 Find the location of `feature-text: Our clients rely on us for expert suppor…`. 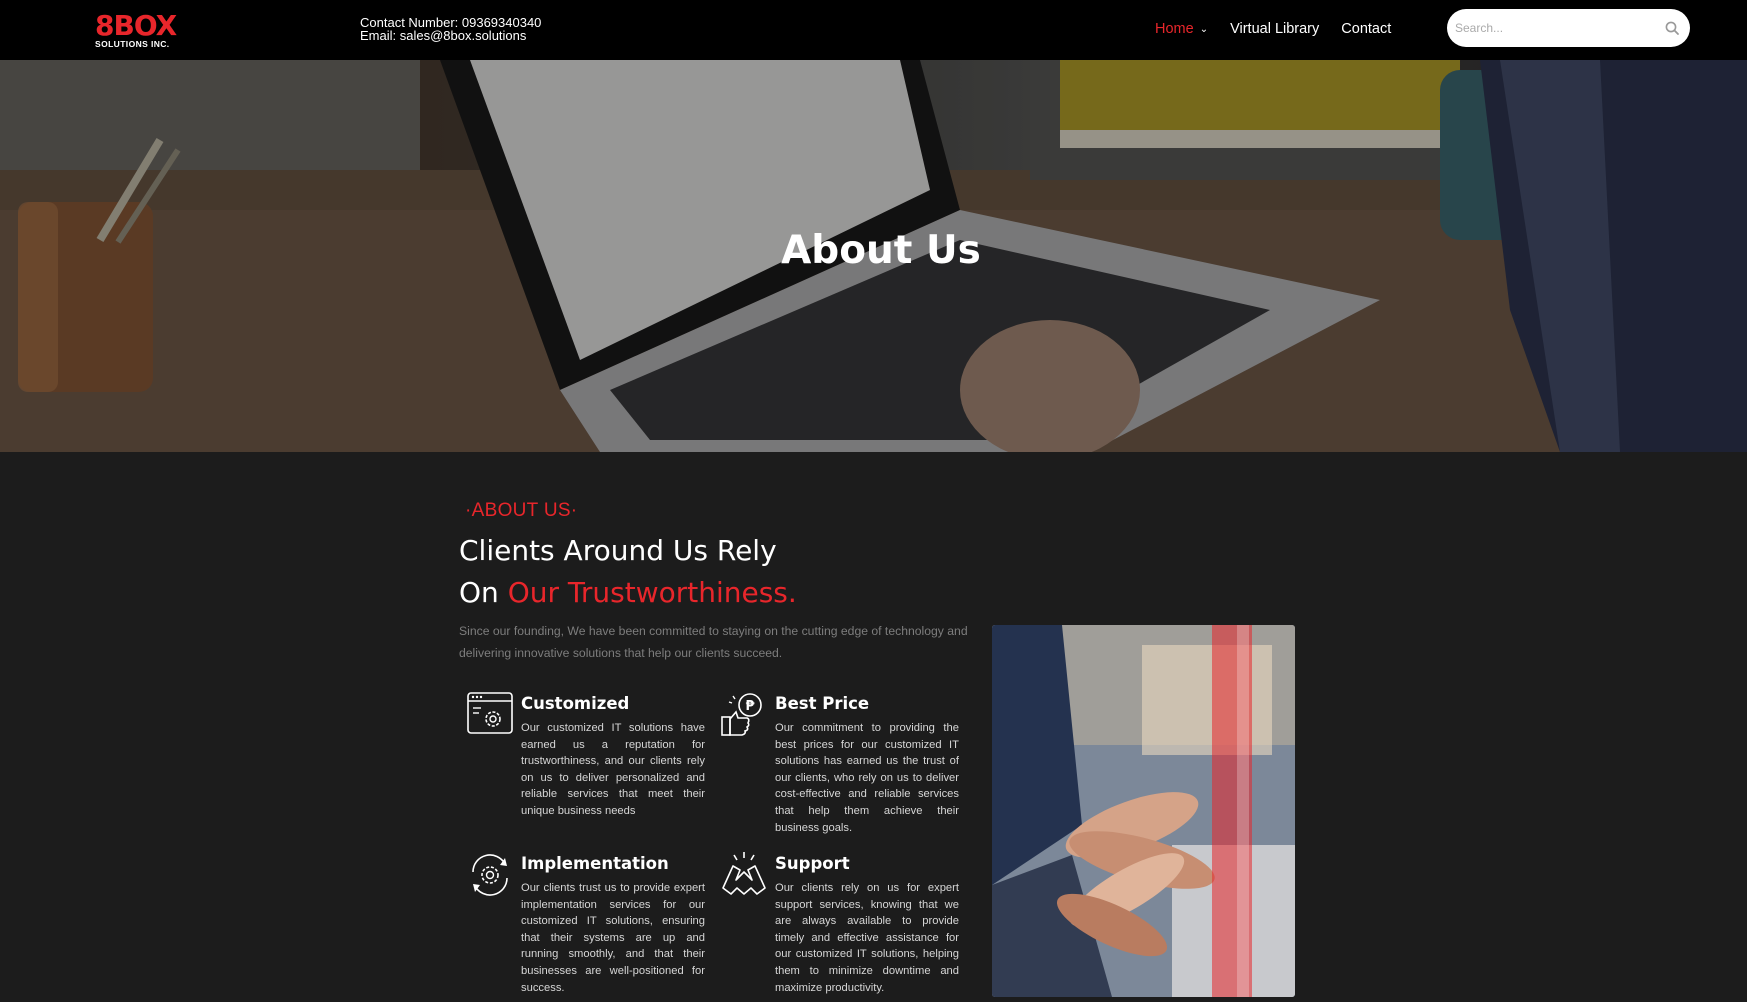

feature-text: Our clients rely on us for expert suppor… is located at coordinates (867, 938).